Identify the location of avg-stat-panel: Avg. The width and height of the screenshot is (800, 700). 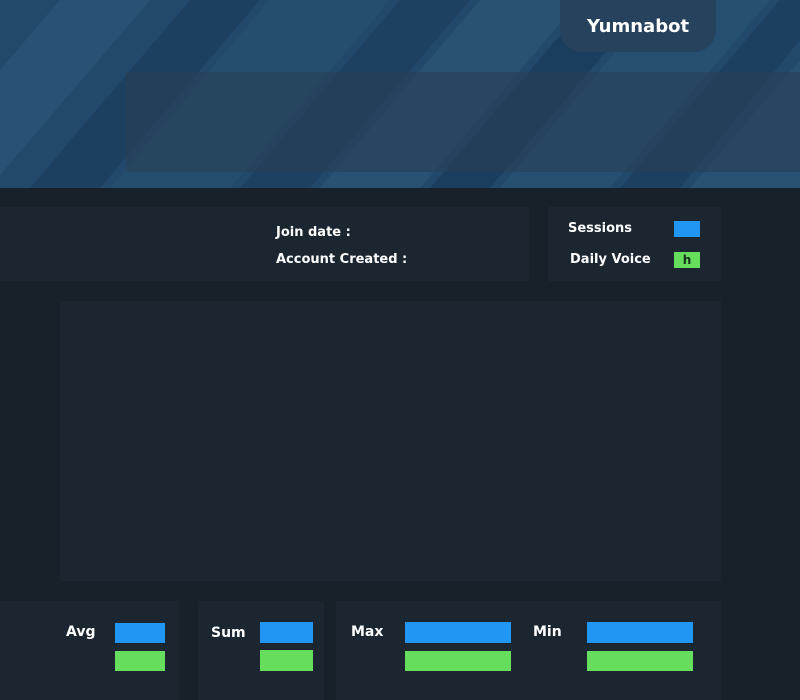
(89, 650).